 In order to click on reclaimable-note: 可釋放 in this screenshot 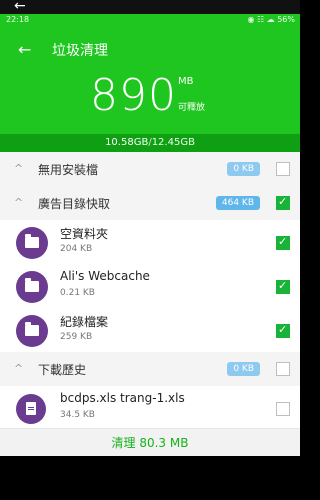, I will do `click(192, 108)`.